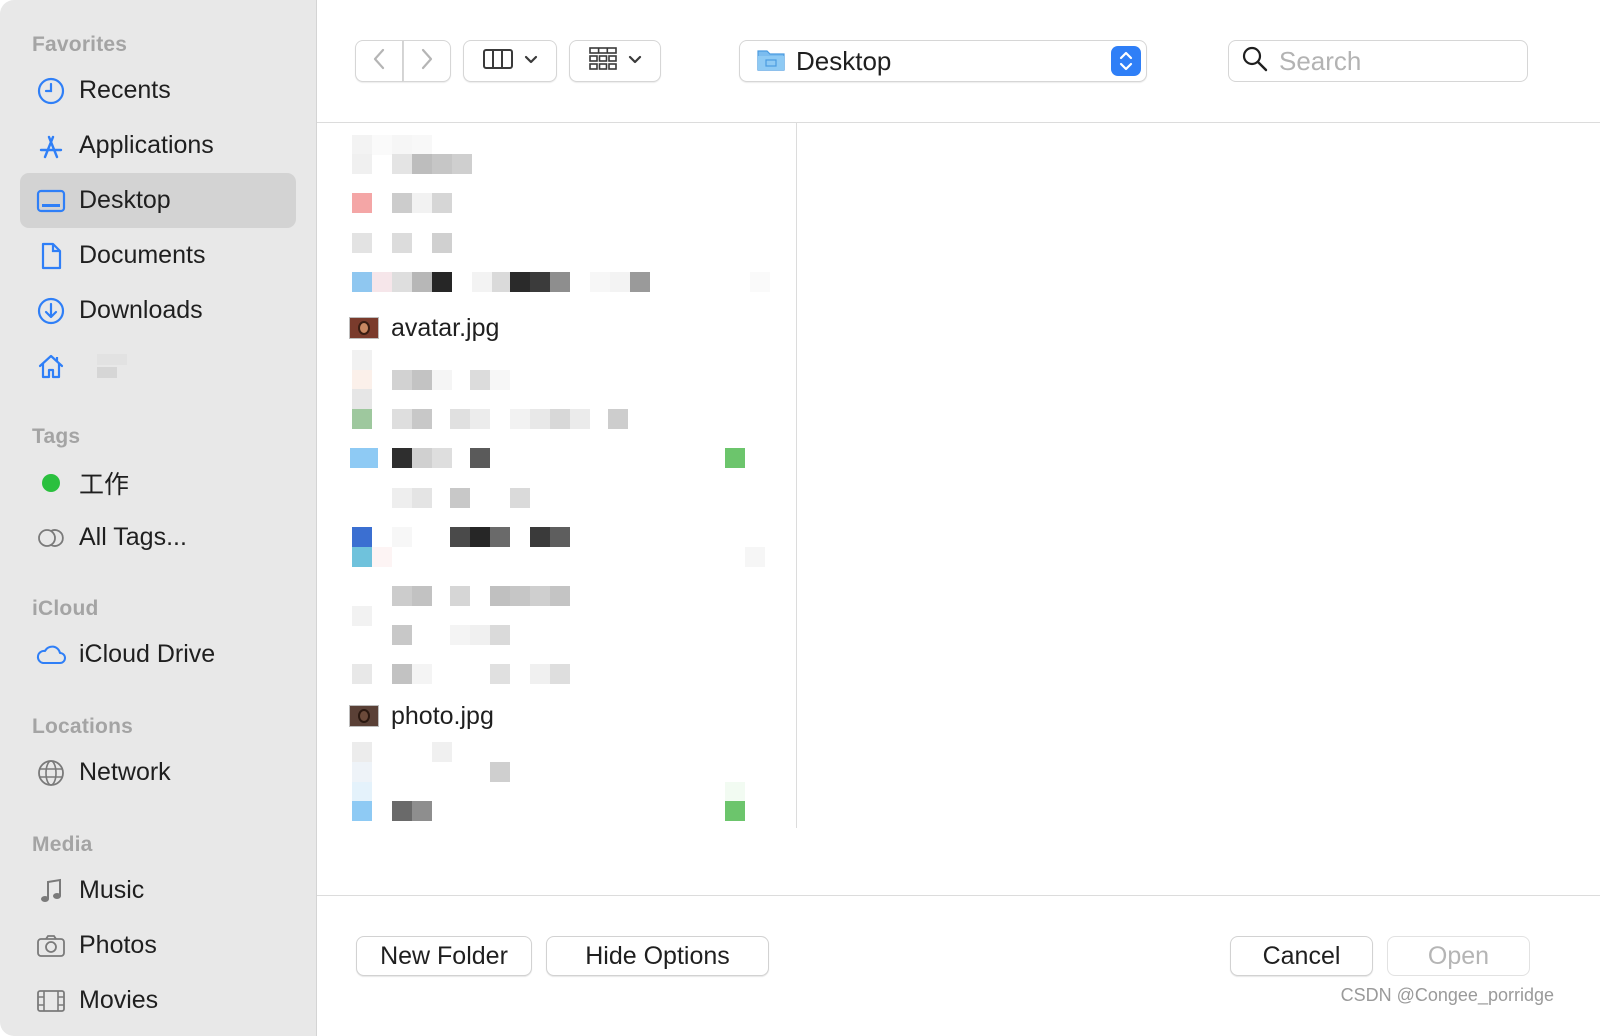  Describe the element at coordinates (125, 90) in the screenshot. I see `sidebar-item-label: Recents` at that location.